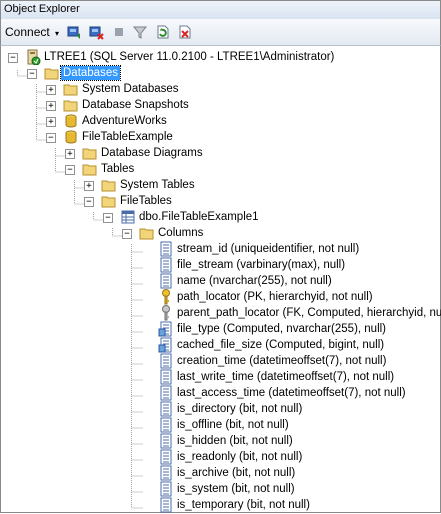 The image size is (441, 514). I want to click on delete-icon, so click(185, 32).